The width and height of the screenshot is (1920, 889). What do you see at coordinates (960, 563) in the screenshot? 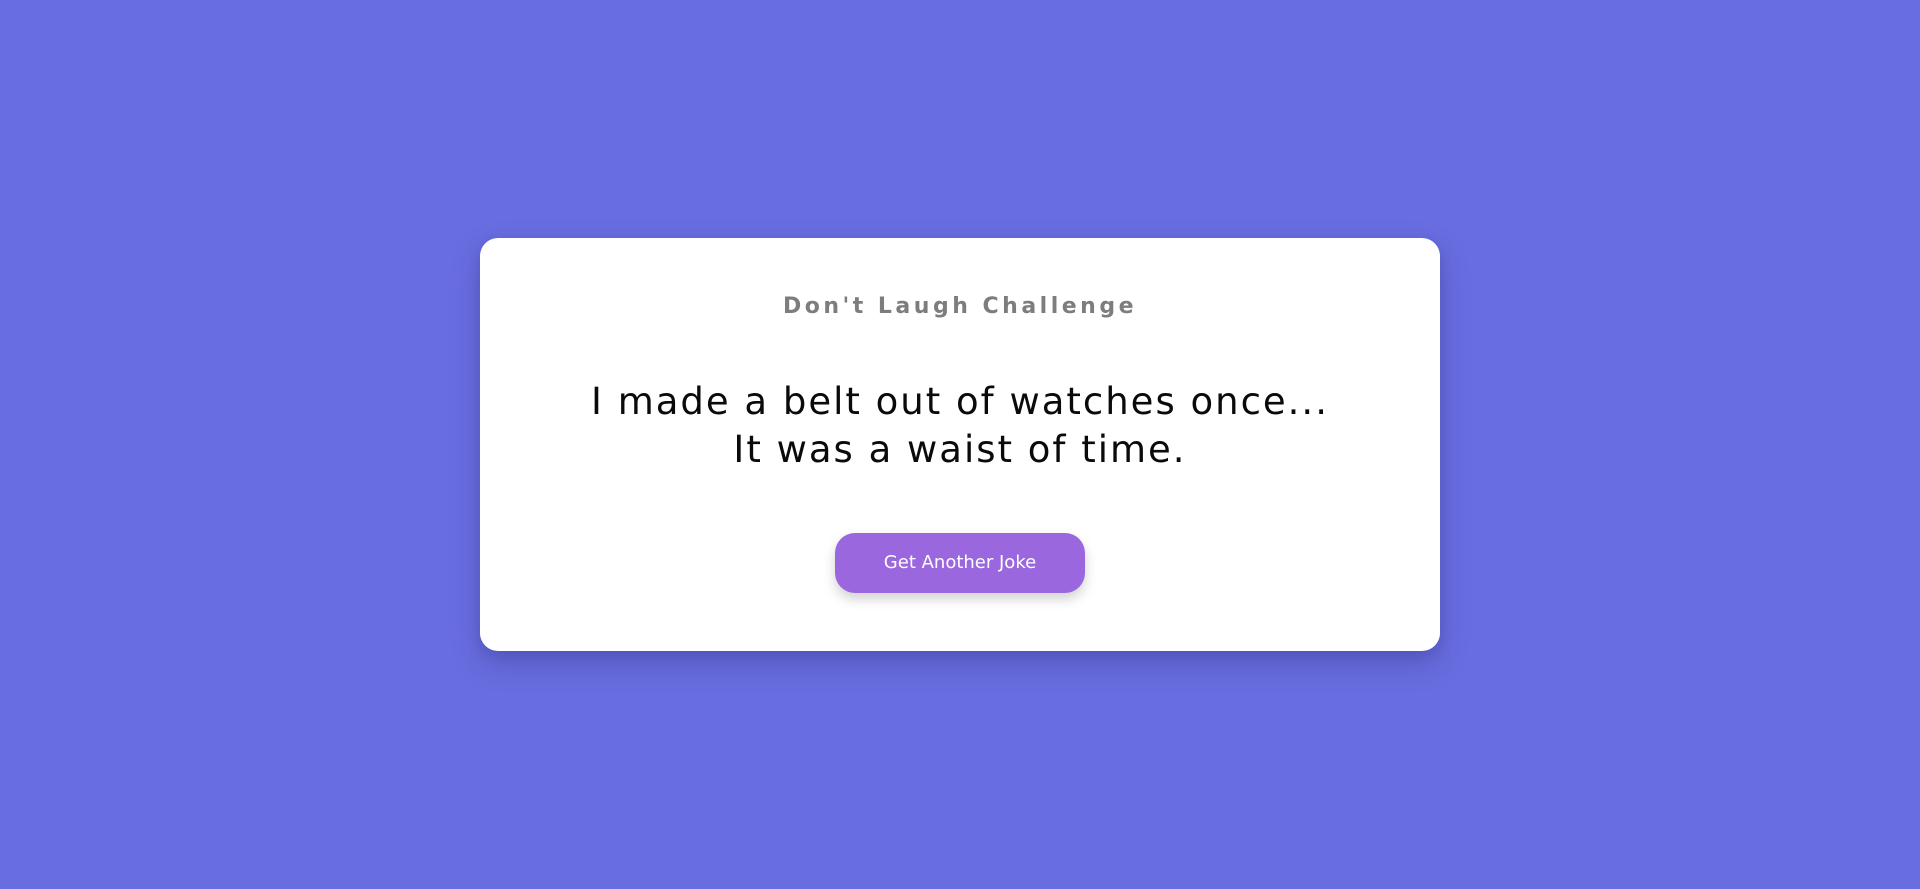
I see `get-another-joke-button: Get Another Joke` at bounding box center [960, 563].